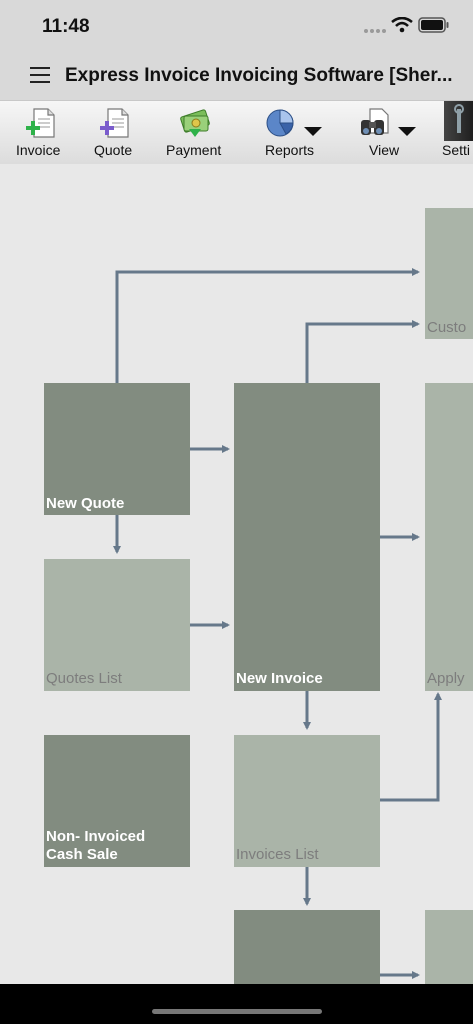  Describe the element at coordinates (280, 123) in the screenshot. I see `reports-pie-icon` at that location.